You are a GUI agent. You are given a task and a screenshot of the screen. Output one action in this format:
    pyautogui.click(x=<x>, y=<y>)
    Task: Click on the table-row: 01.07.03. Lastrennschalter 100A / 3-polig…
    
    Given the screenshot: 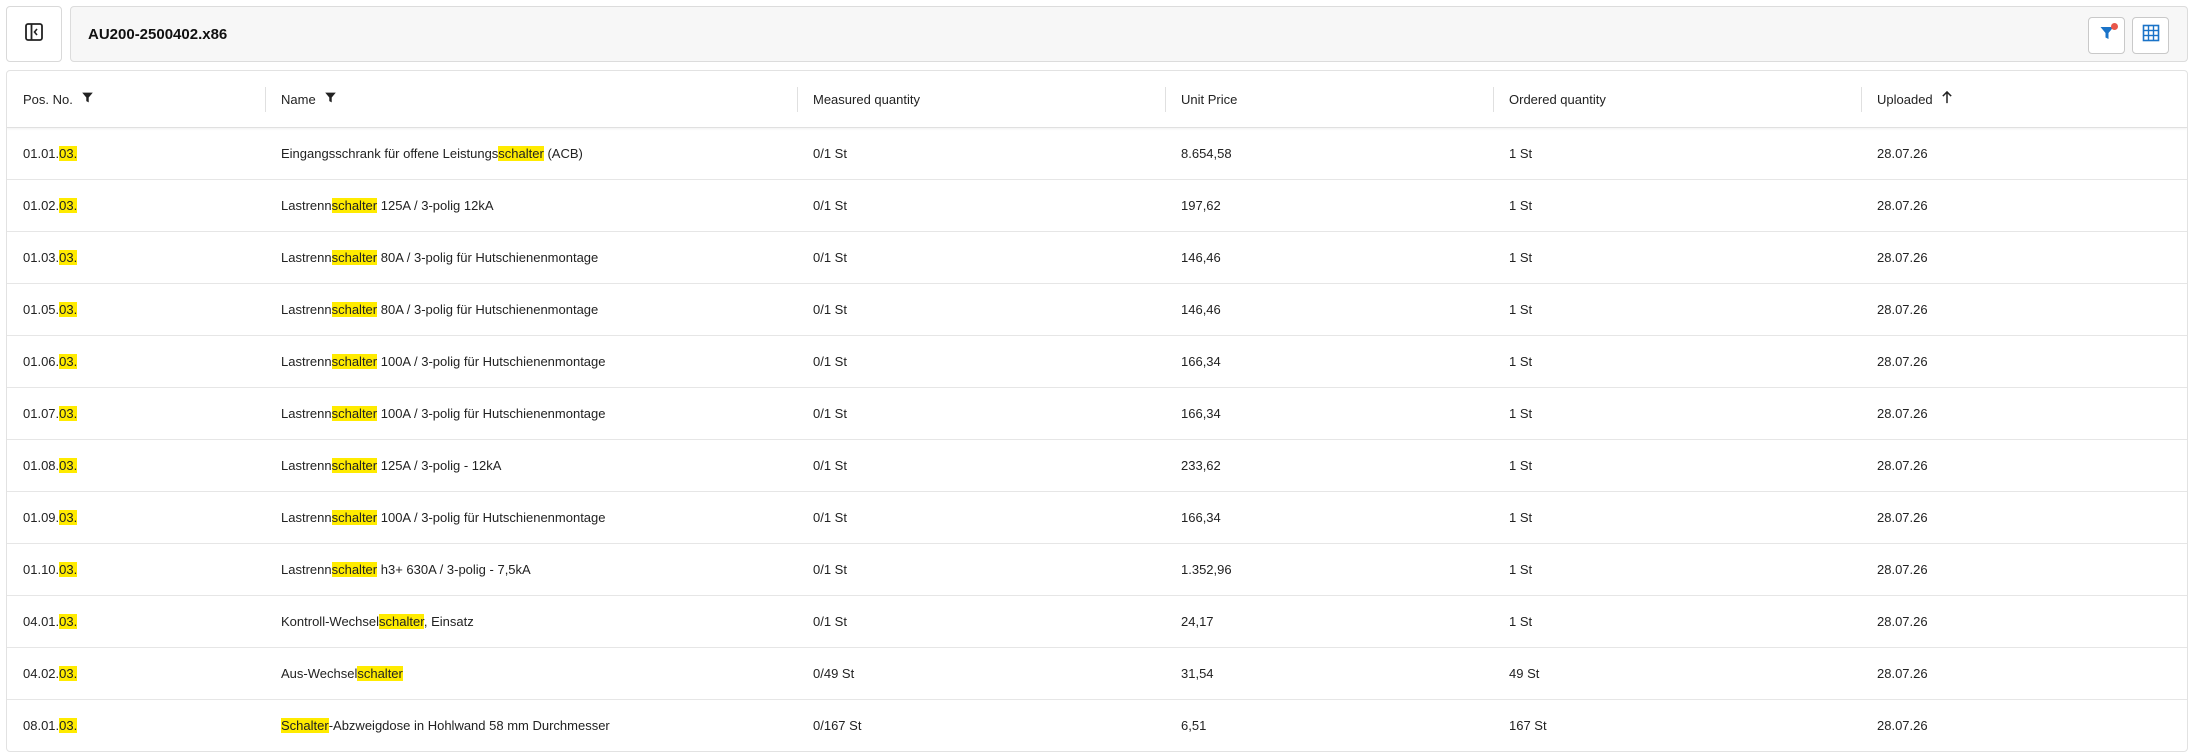 What is the action you would take?
    pyautogui.click(x=1097, y=414)
    